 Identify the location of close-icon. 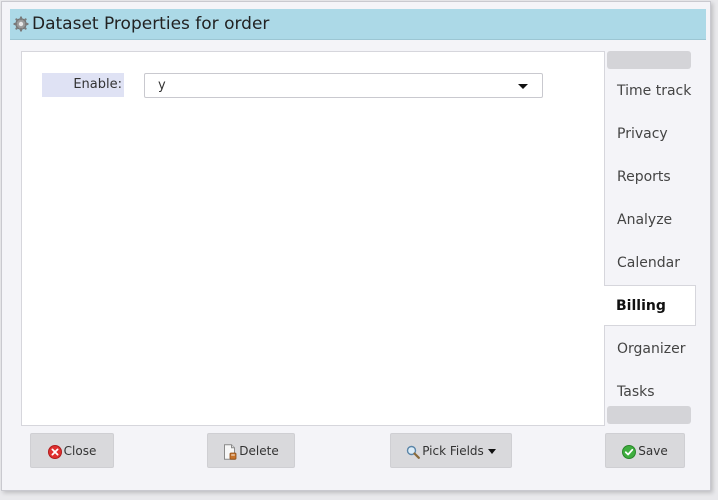
(54, 451).